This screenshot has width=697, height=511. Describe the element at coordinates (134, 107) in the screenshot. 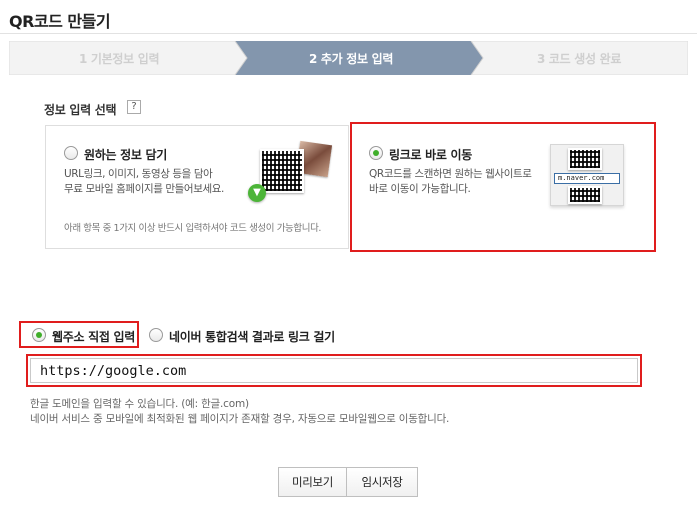

I see `help-icon: ?` at that location.